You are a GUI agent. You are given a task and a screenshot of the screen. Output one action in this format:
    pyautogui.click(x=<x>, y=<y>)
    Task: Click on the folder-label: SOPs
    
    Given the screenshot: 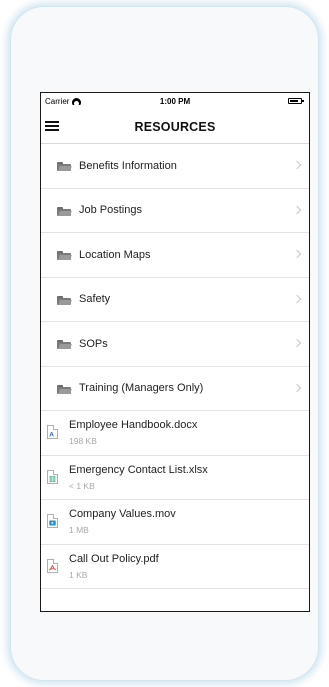 What is the action you would take?
    pyautogui.click(x=93, y=343)
    